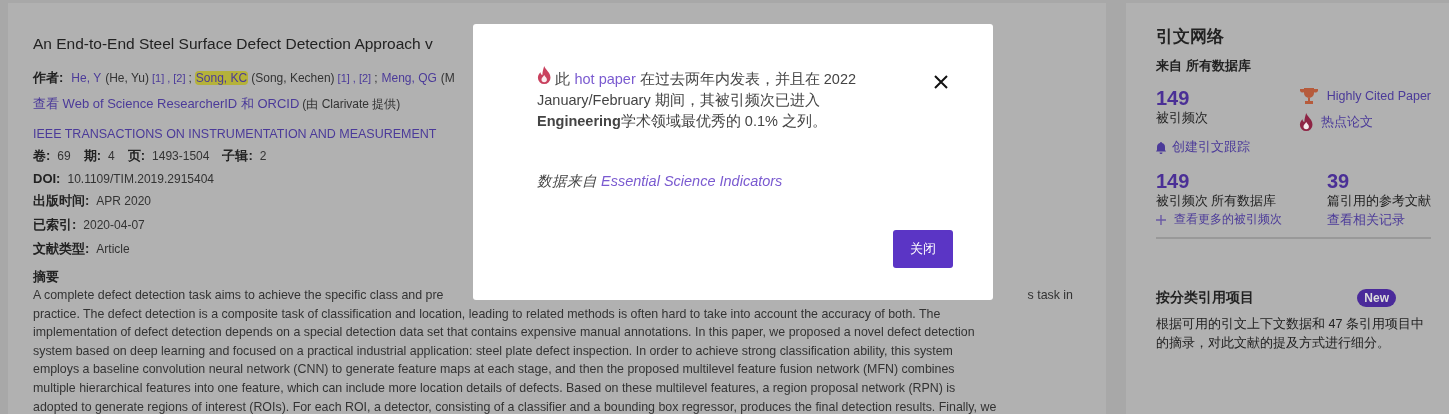  What do you see at coordinates (1308, 96) in the screenshot?
I see `trophy-icon` at bounding box center [1308, 96].